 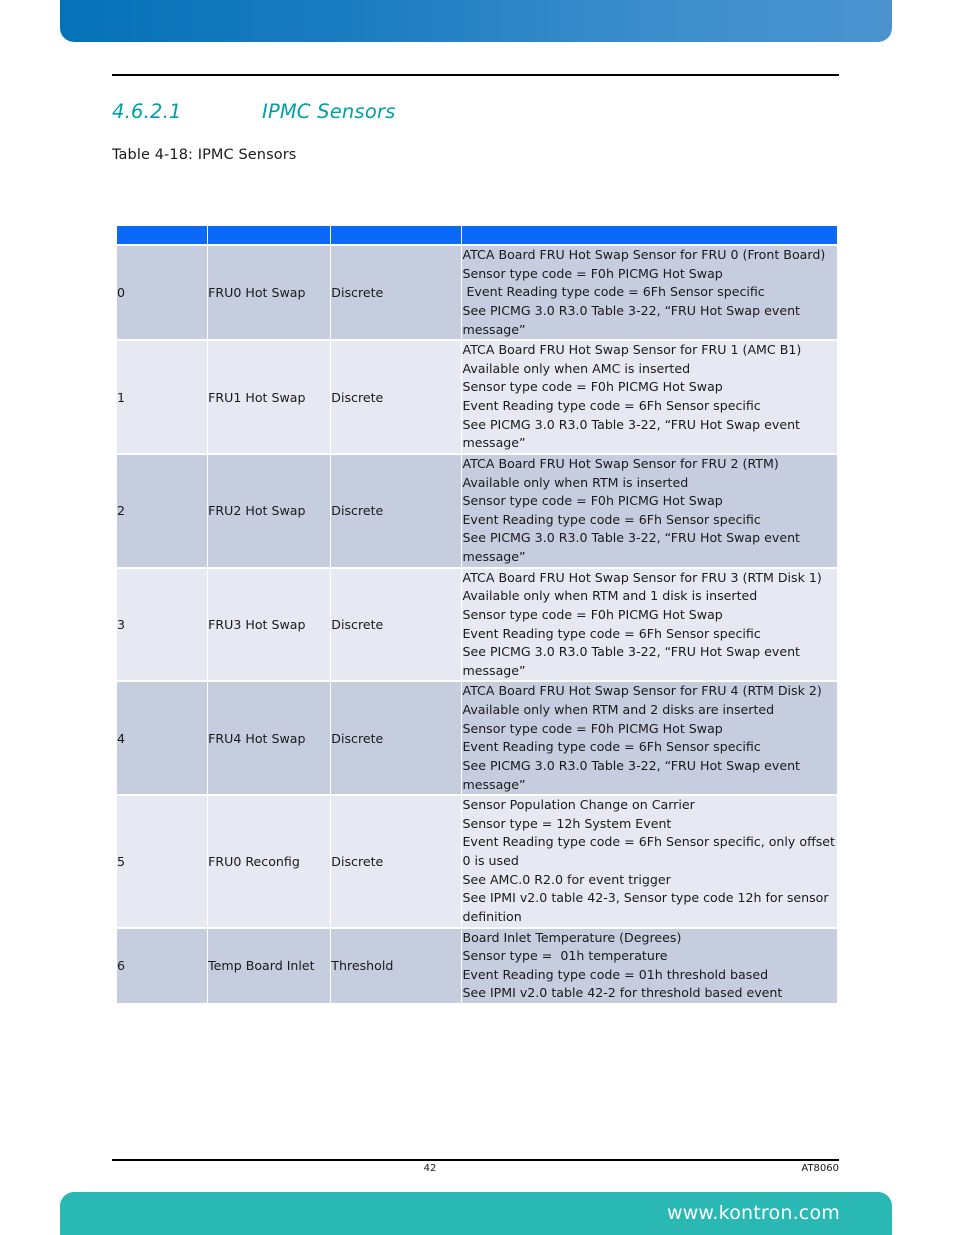 I want to click on cell-sensor-name: FRU0 Hot Swap, so click(x=269, y=293).